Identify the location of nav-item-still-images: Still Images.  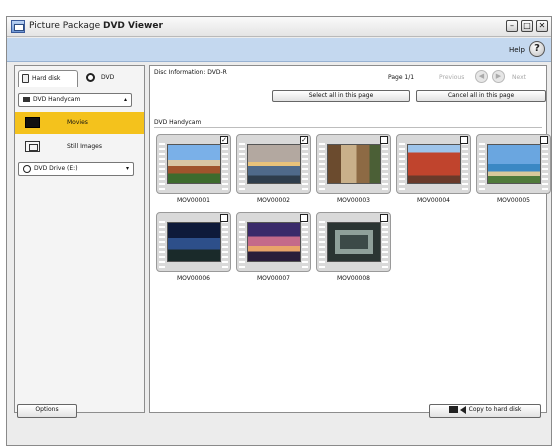
(79, 147).